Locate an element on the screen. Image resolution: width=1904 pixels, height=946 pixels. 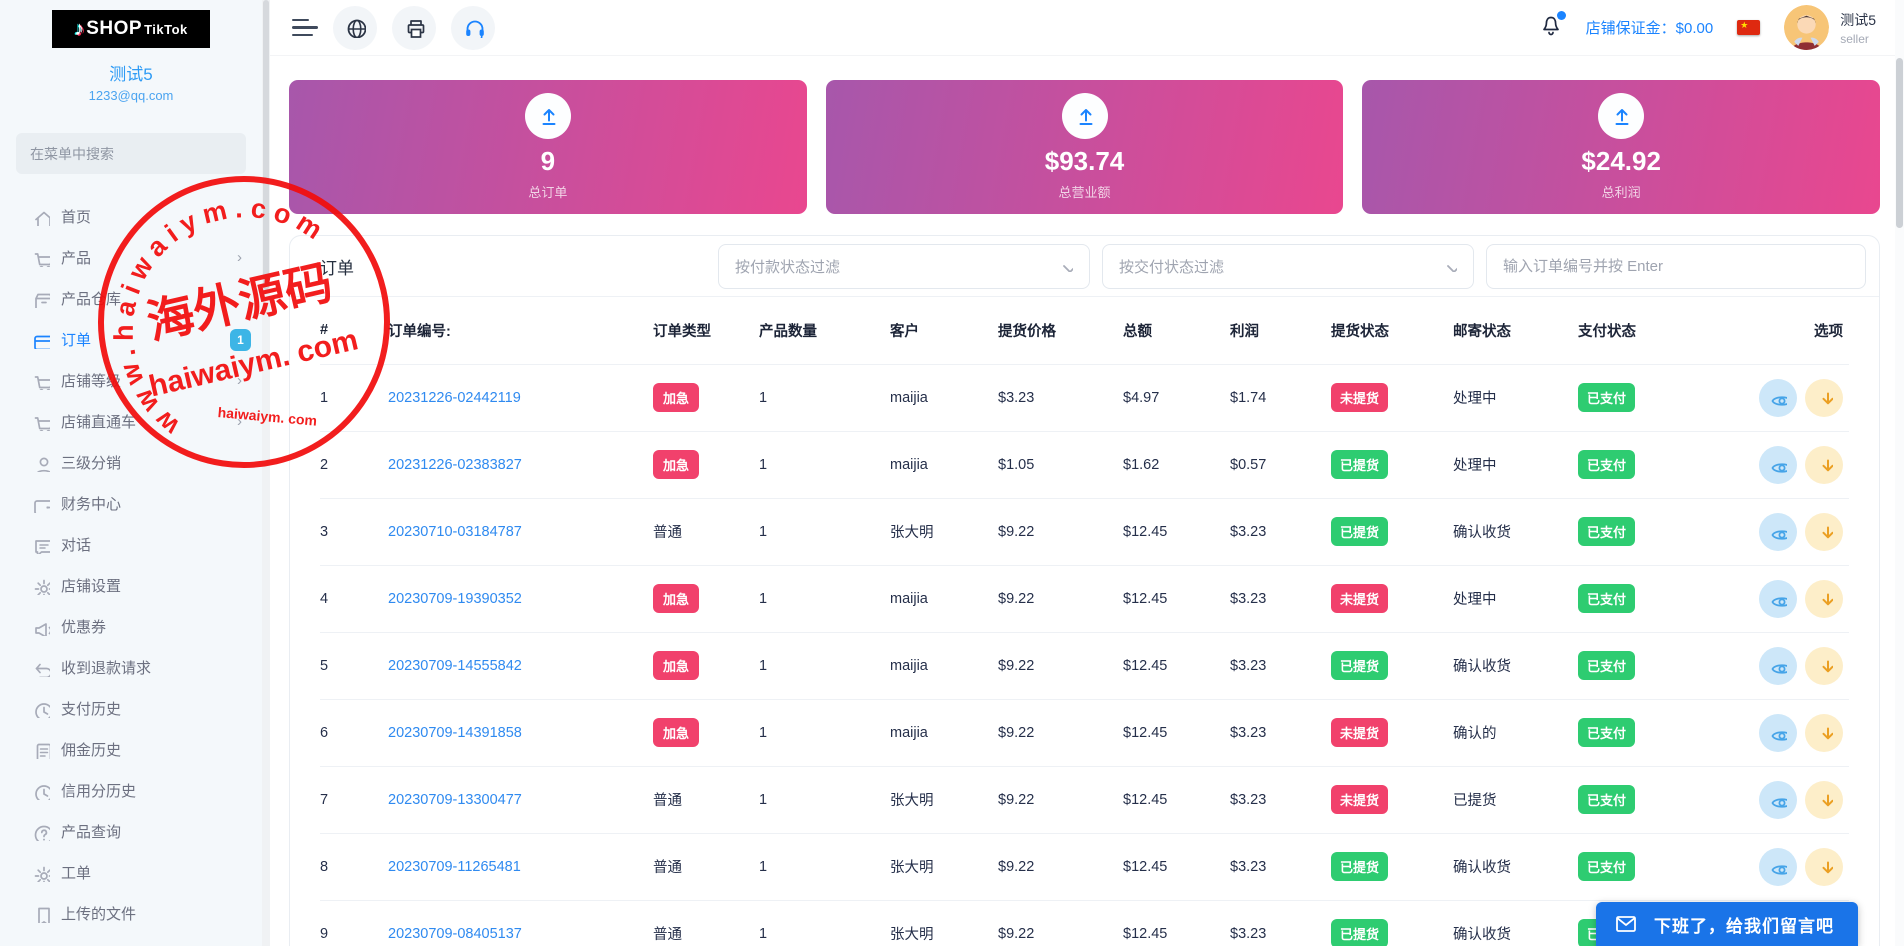
sidebar-item-commission-history: 佣金历史 is located at coordinates (131, 749).